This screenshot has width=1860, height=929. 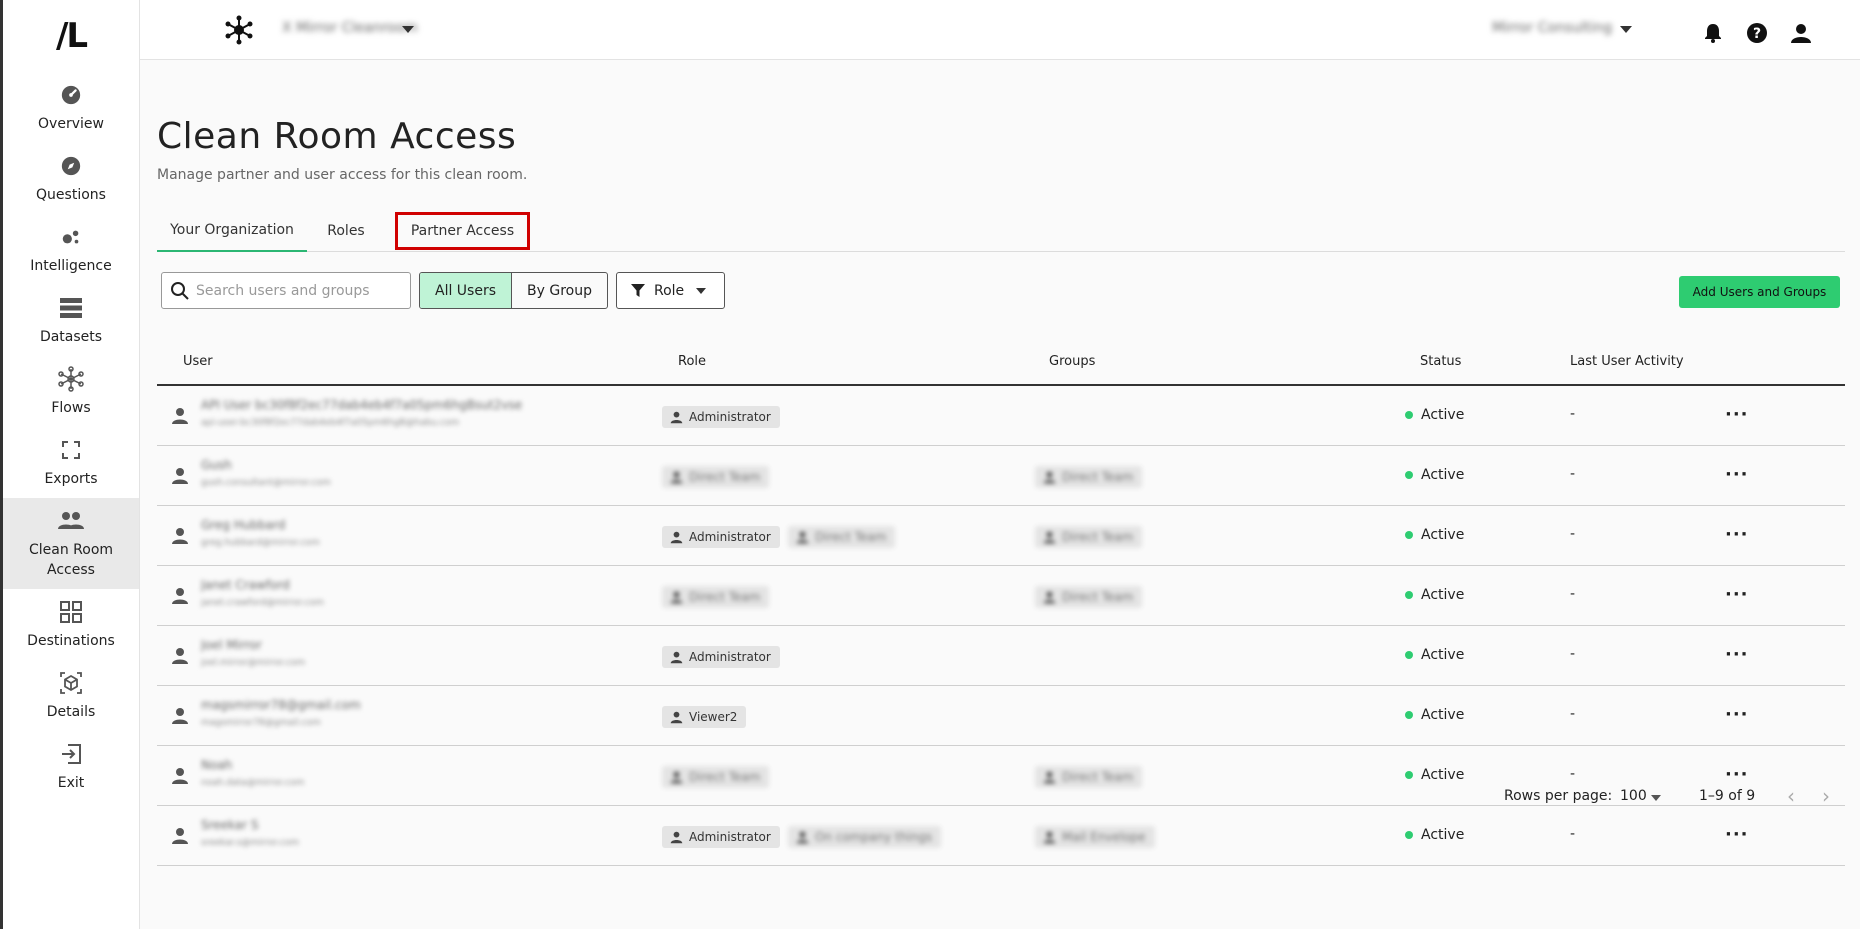 What do you see at coordinates (1757, 33) in the screenshot?
I see `help-icon: ?` at bounding box center [1757, 33].